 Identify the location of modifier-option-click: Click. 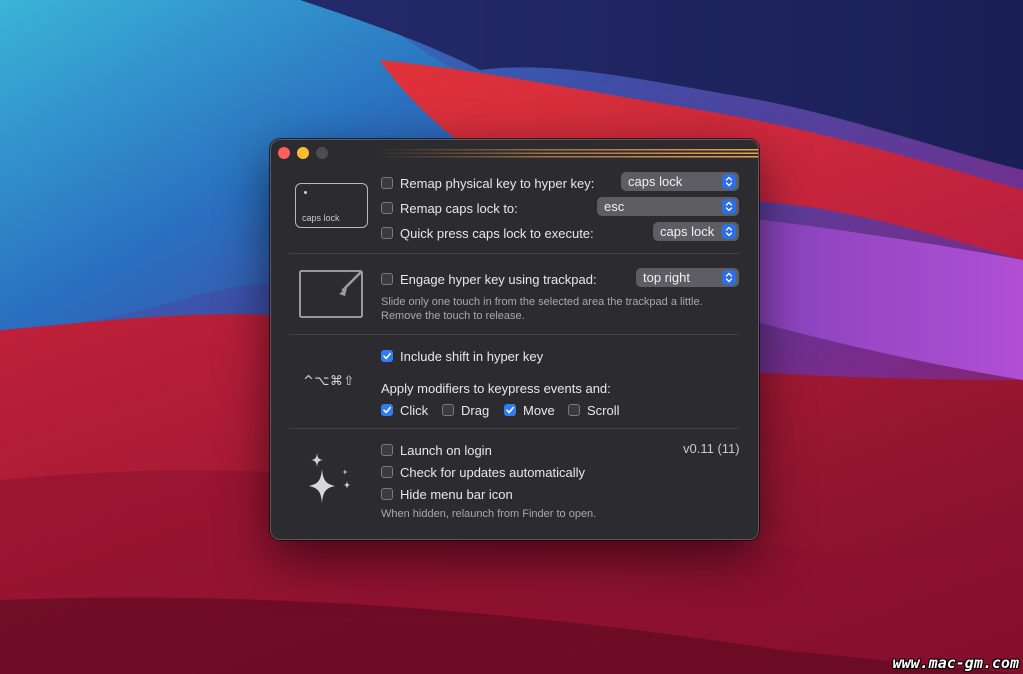
(404, 410).